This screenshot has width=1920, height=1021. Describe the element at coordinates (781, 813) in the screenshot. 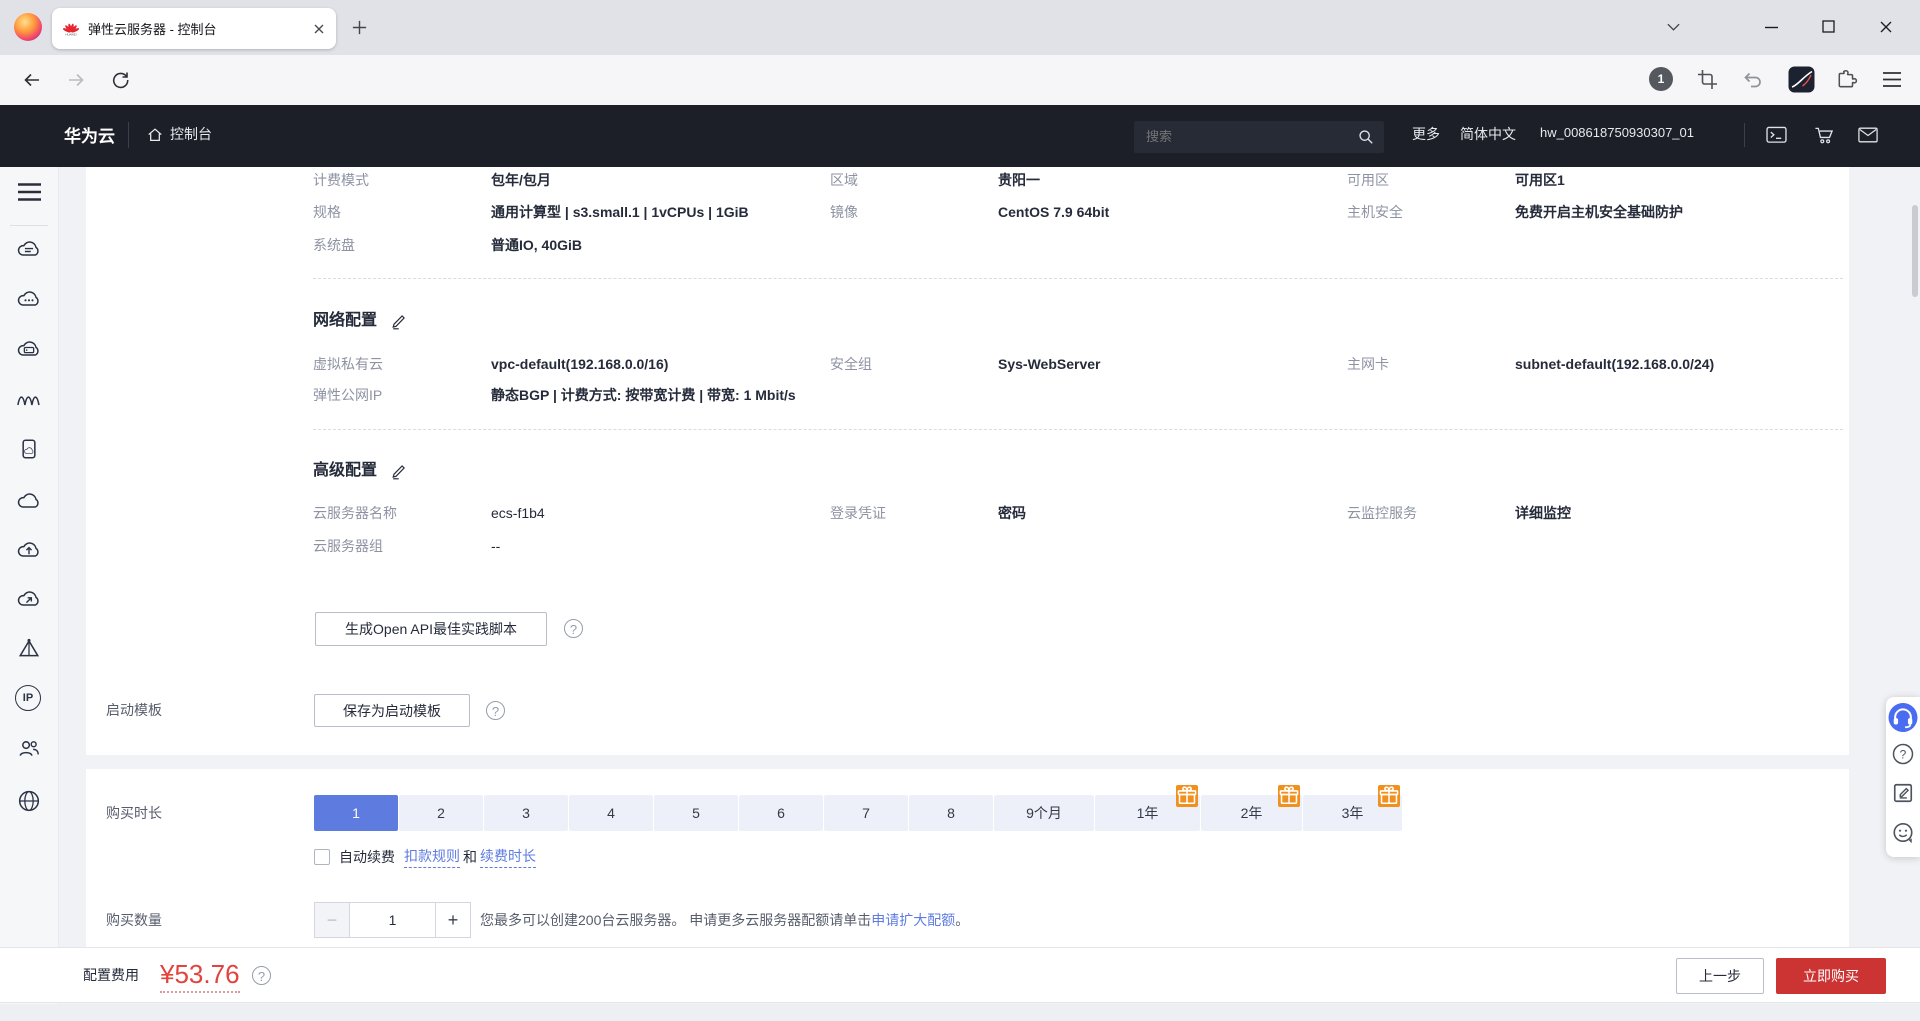

I see `duration-option-6m: 6` at that location.